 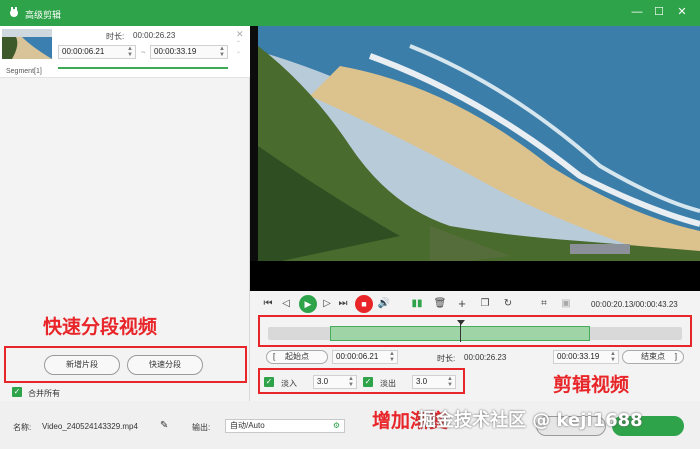 I want to click on reset-icon: ↻, so click(x=508, y=304).